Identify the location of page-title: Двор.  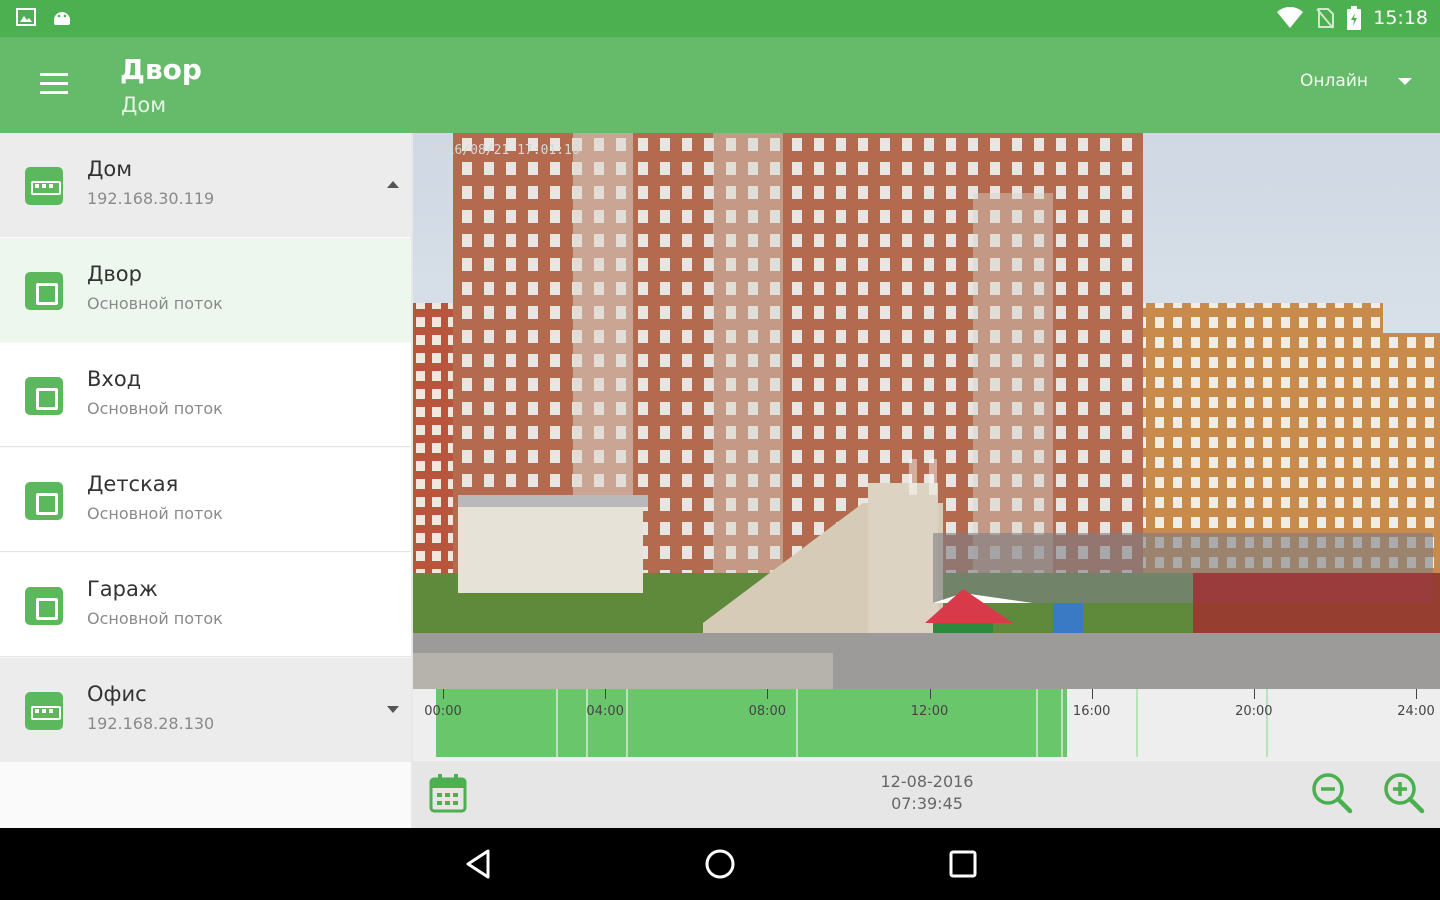
(161, 69).